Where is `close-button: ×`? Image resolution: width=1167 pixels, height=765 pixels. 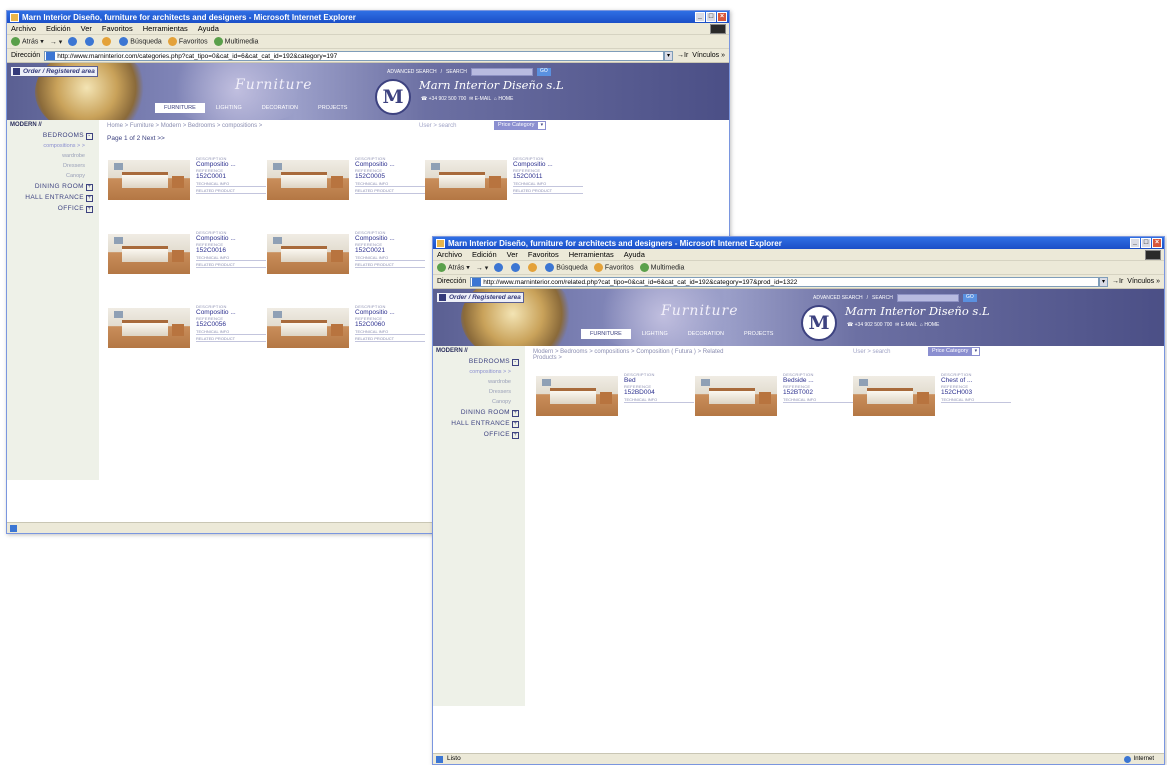 close-button: × is located at coordinates (722, 17).